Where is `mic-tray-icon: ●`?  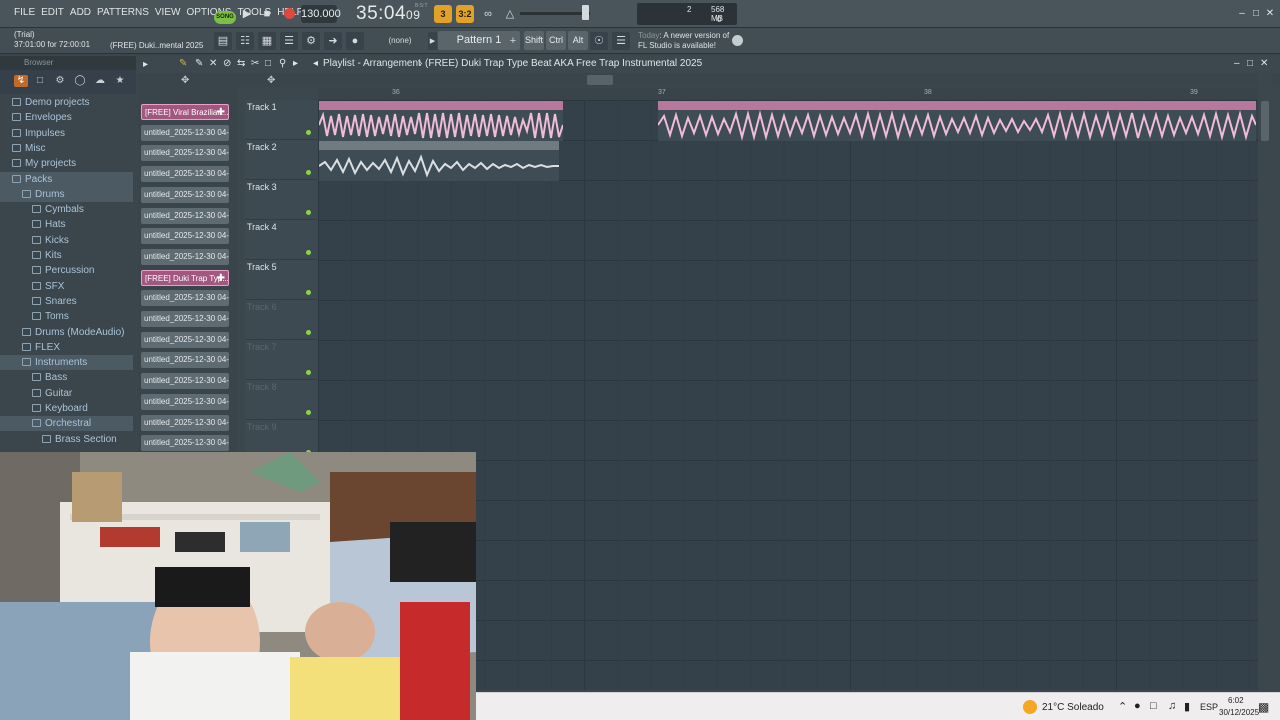
mic-tray-icon: ● is located at coordinates (1137, 706).